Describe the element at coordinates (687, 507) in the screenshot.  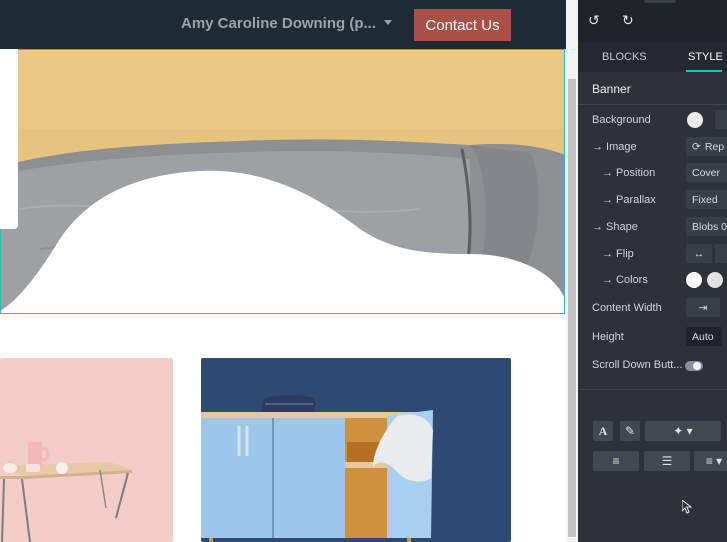
I see `mouse-cursor-icon` at that location.